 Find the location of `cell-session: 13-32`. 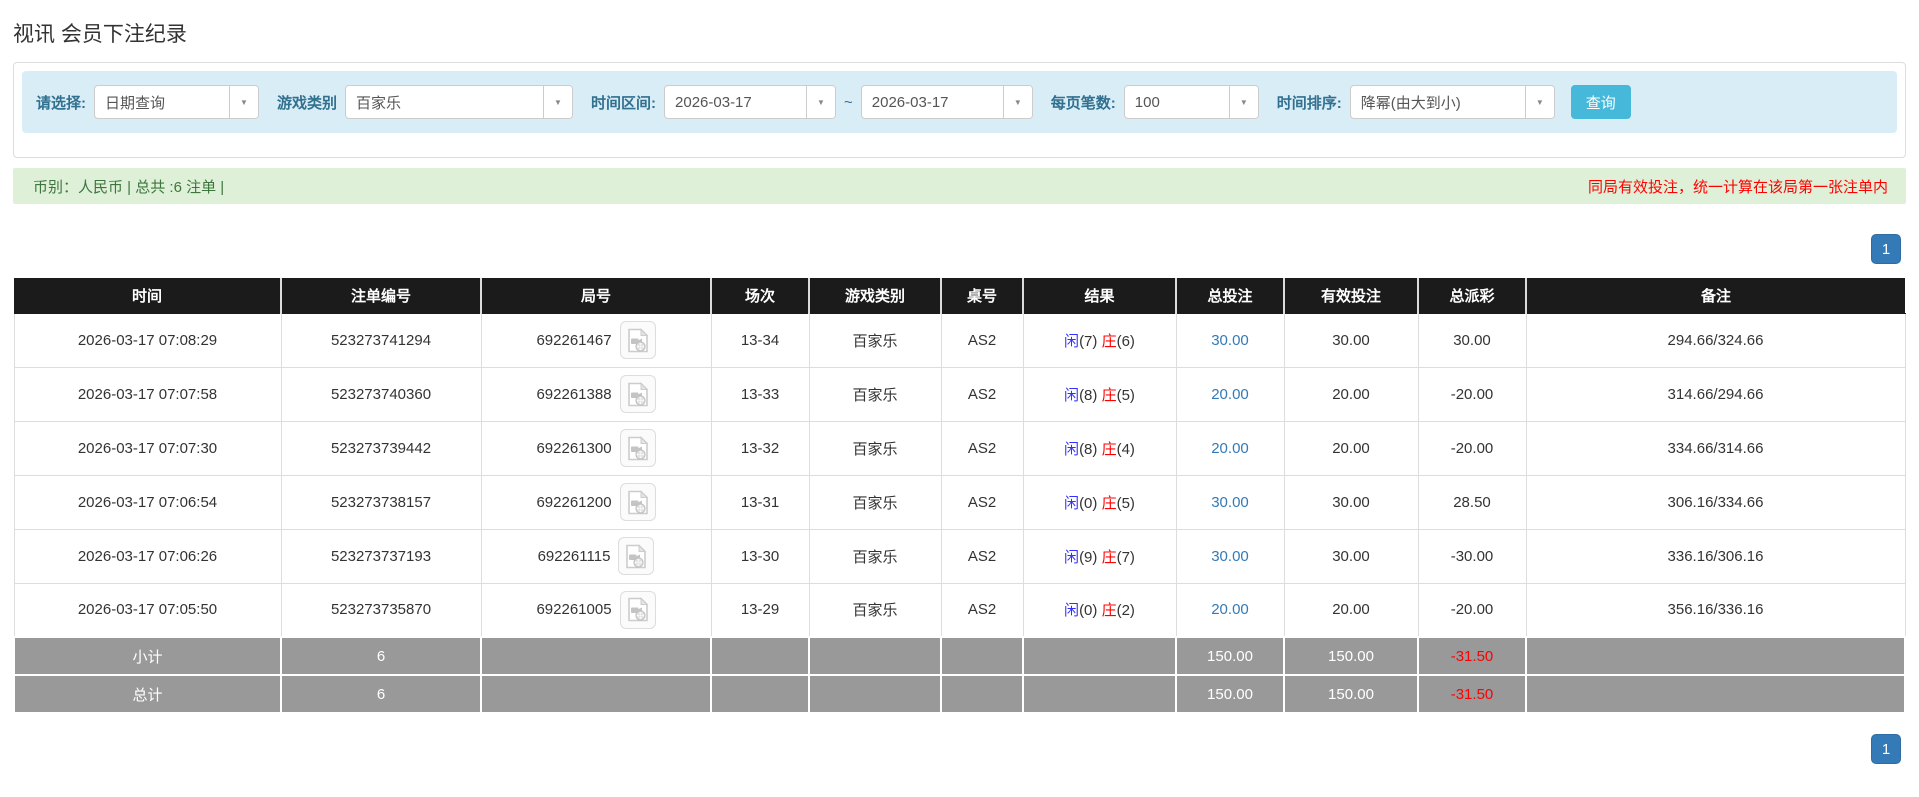

cell-session: 13-32 is located at coordinates (760, 448).